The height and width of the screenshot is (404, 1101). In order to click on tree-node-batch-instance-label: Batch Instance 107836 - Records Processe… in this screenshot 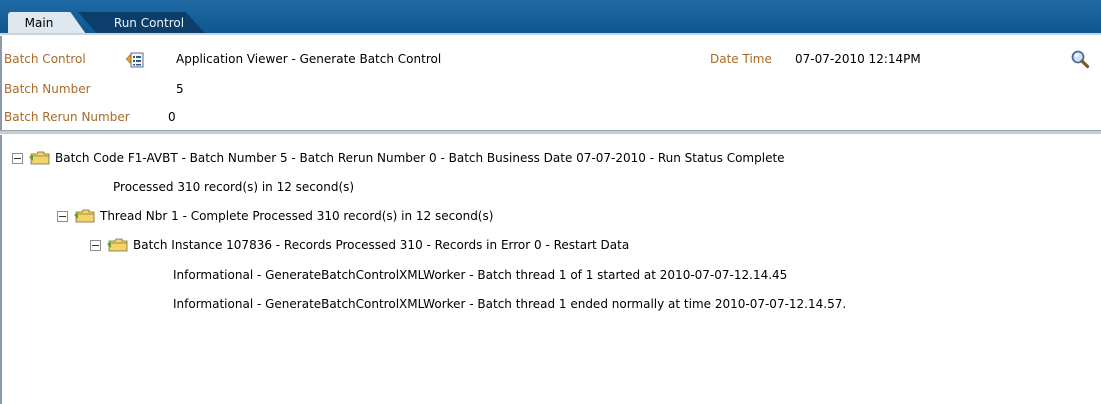, I will do `click(381, 245)`.